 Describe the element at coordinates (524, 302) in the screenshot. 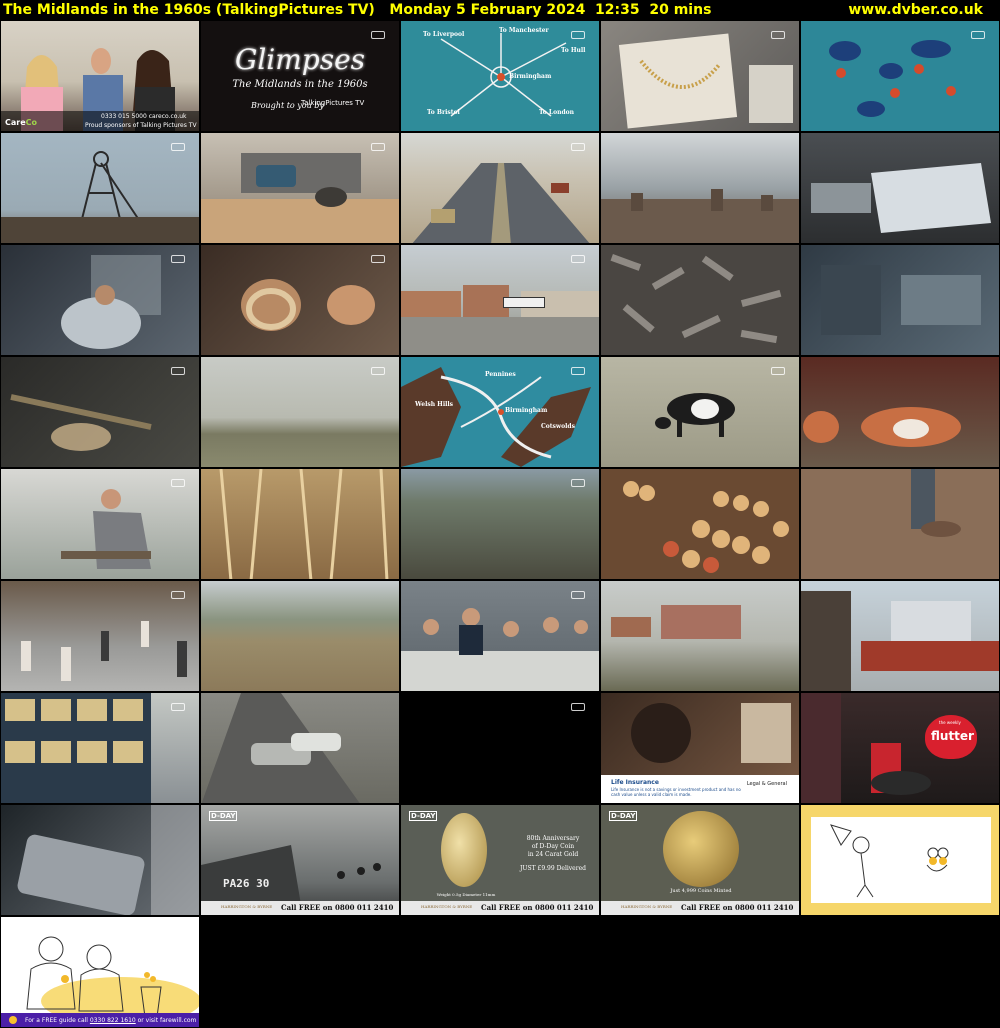

I see `road-sign` at that location.